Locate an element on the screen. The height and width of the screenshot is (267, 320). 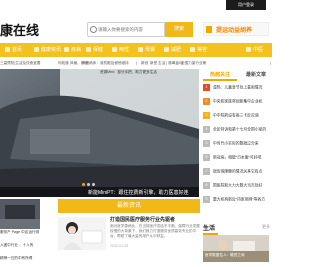
list-item-text: 重大机构新近"持家用网"等各方 is located at coordinates (239, 199).